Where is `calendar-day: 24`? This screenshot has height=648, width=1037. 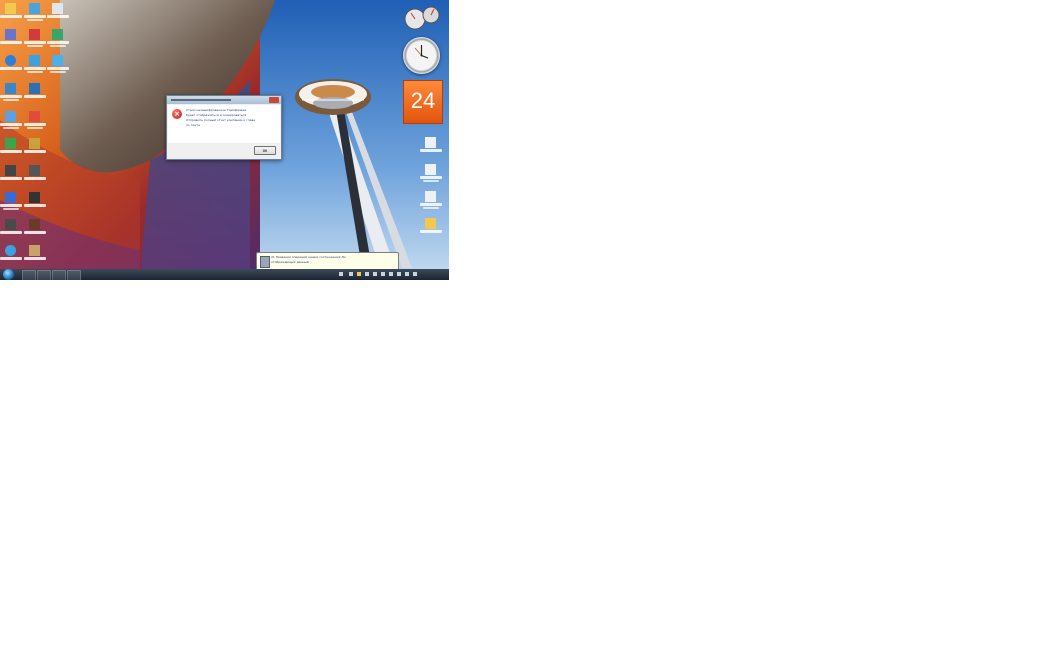 calendar-day: 24 is located at coordinates (423, 100).